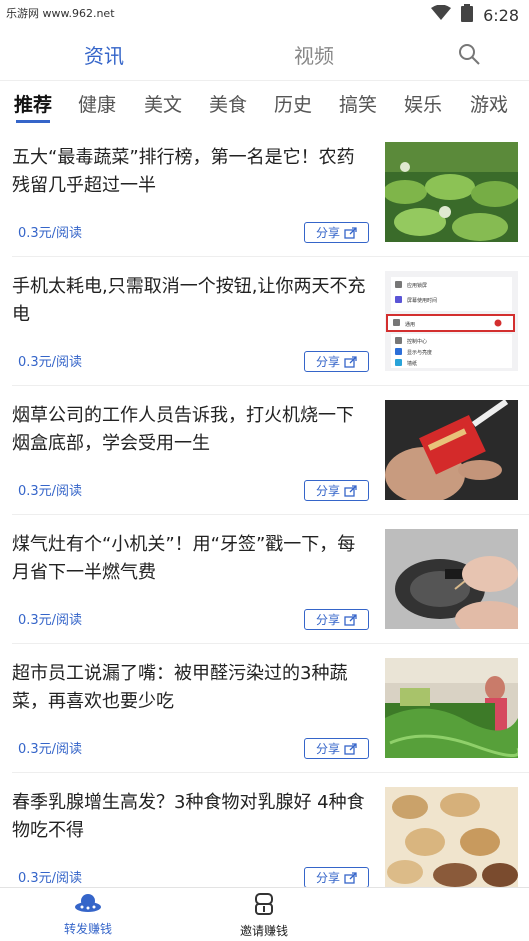 This screenshot has width=529, height=941. What do you see at coordinates (419, 352) in the screenshot?
I see `thumb-setting-row: 显示与亮度` at bounding box center [419, 352].